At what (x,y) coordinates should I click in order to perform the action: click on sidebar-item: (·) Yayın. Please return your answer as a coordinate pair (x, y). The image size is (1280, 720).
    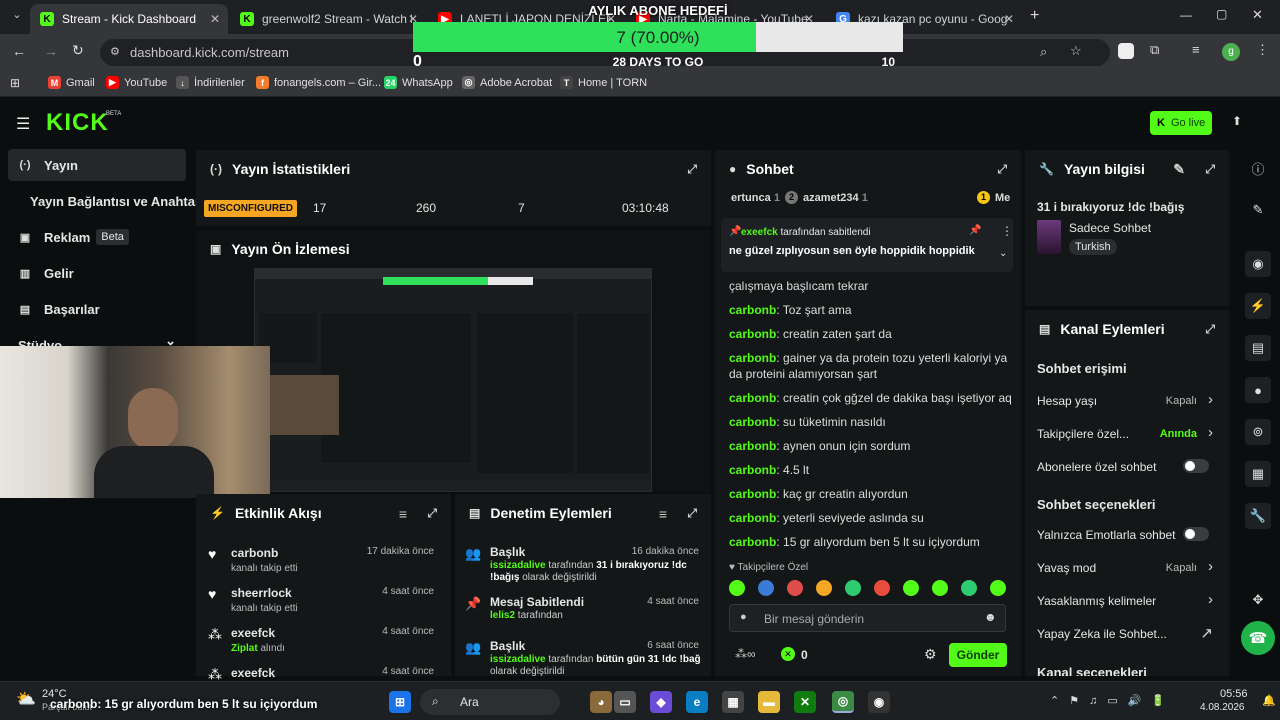
    Looking at the image, I should click on (97, 165).